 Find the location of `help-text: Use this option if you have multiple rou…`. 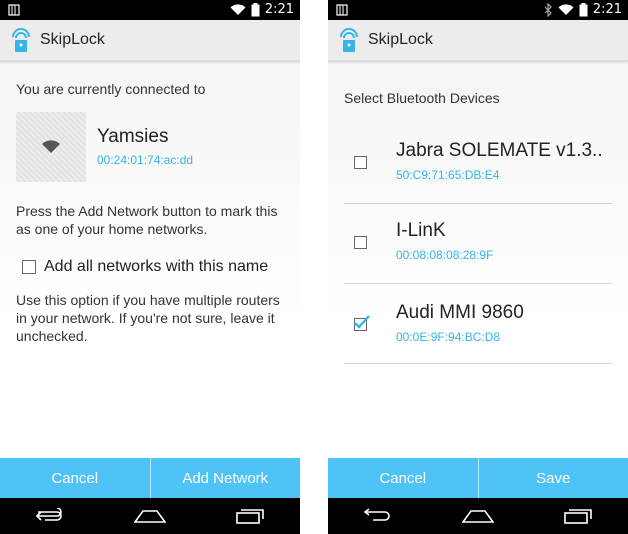

help-text: Use this option if you have multiple rou… is located at coordinates (148, 318).